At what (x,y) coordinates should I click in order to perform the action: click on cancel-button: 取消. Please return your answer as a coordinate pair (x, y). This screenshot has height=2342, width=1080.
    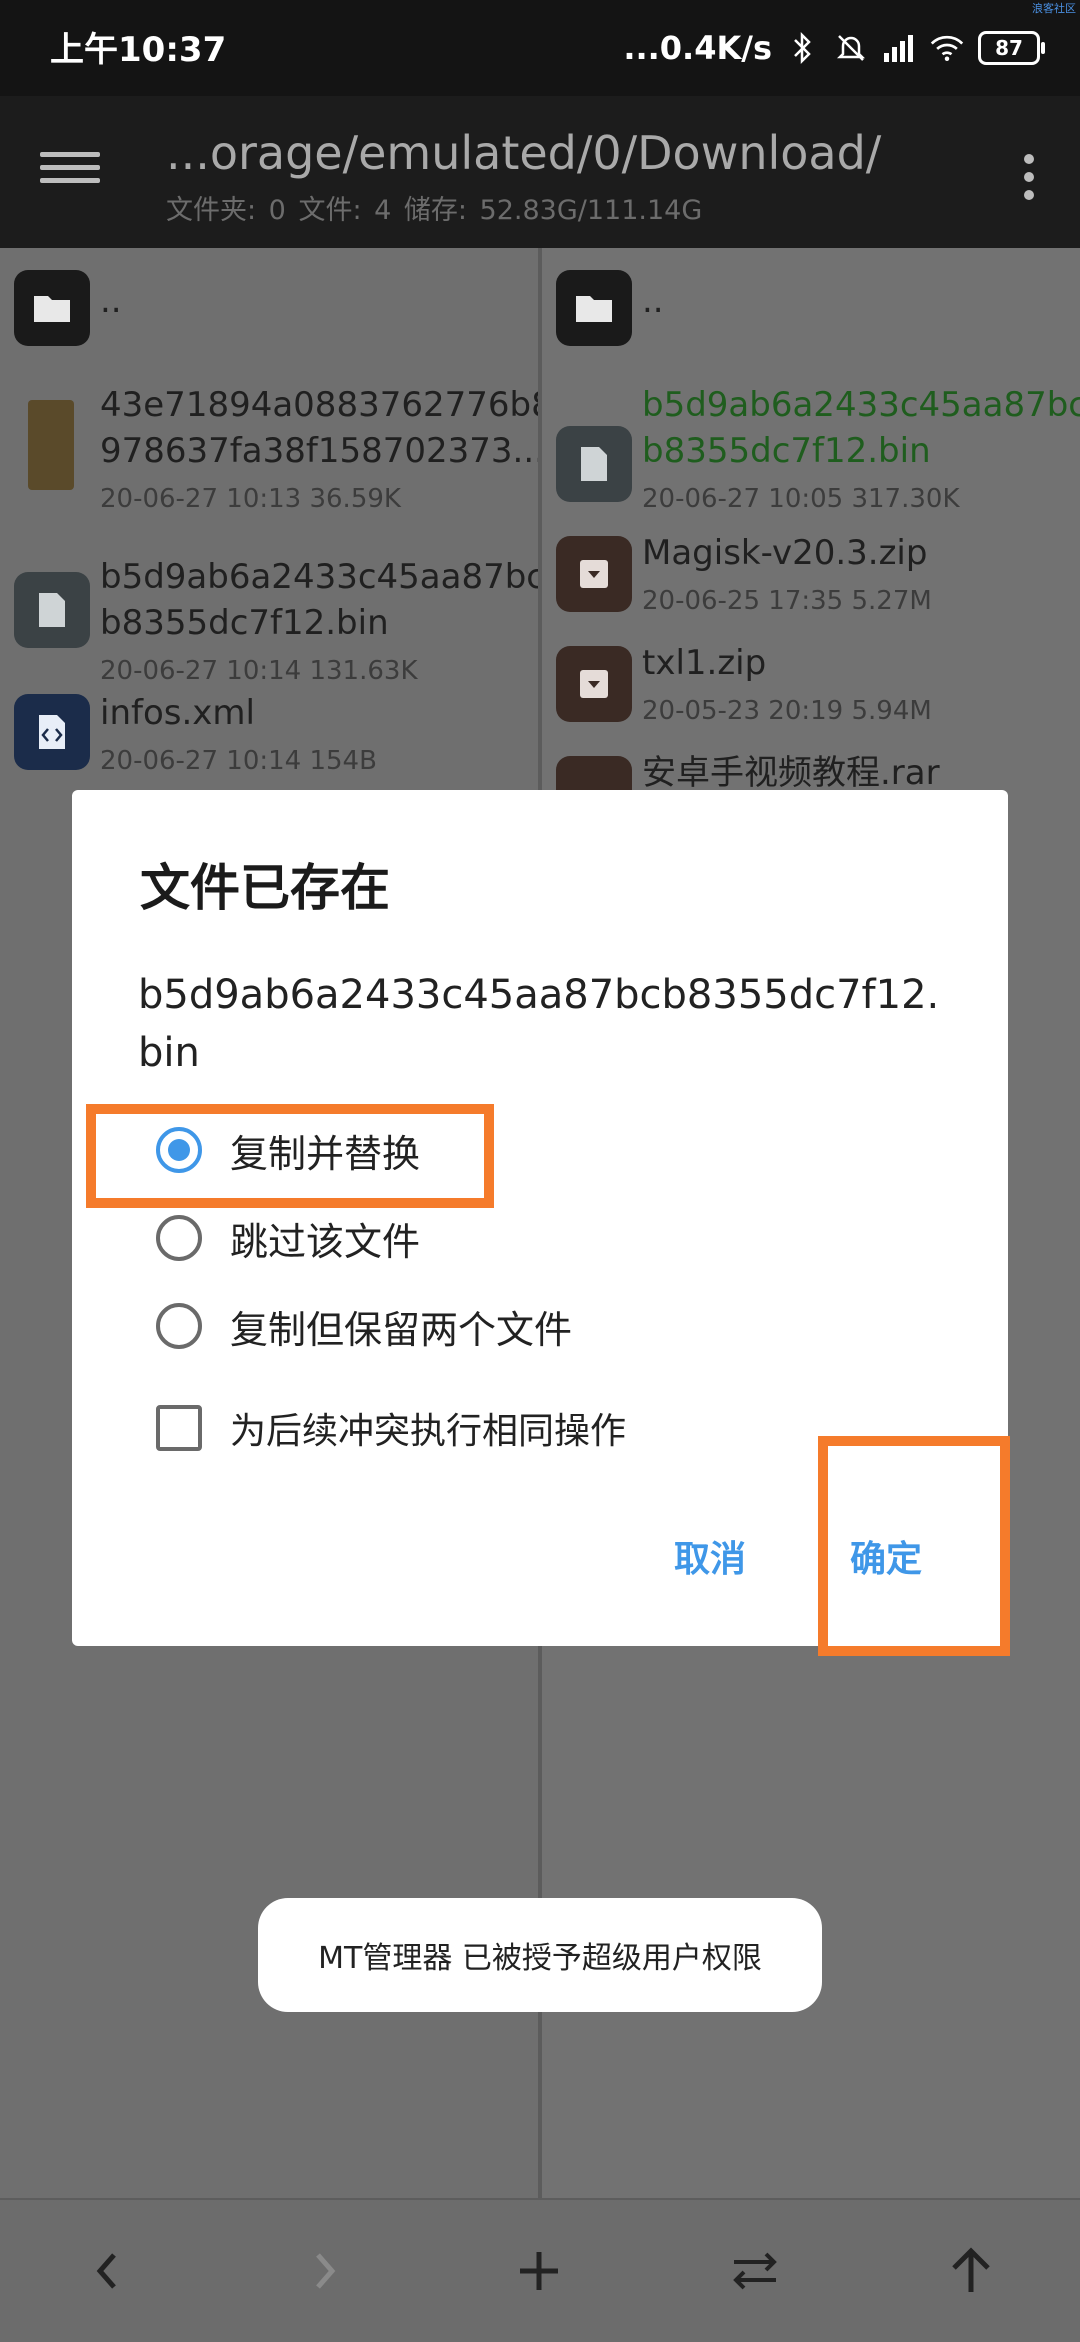
    Looking at the image, I should click on (710, 1556).